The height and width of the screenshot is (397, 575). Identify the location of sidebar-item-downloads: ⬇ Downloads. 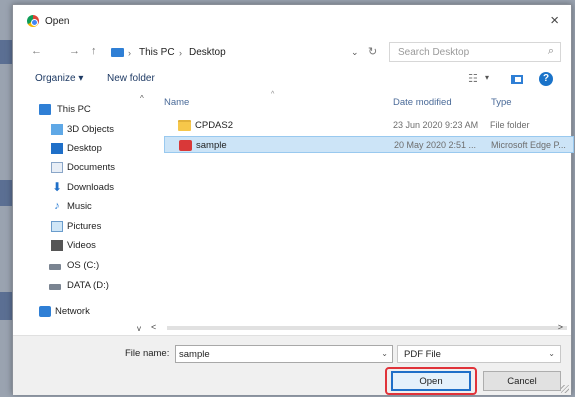
(83, 188).